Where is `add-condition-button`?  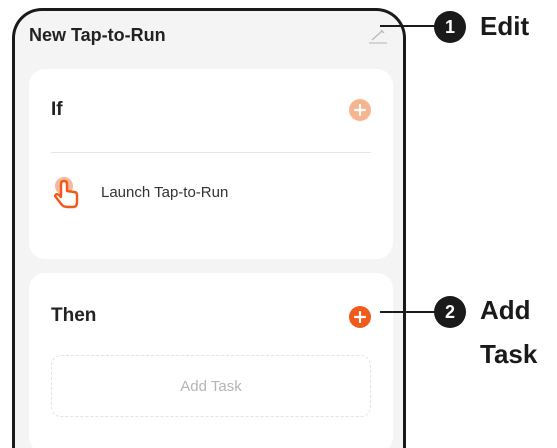 add-condition-button is located at coordinates (360, 110).